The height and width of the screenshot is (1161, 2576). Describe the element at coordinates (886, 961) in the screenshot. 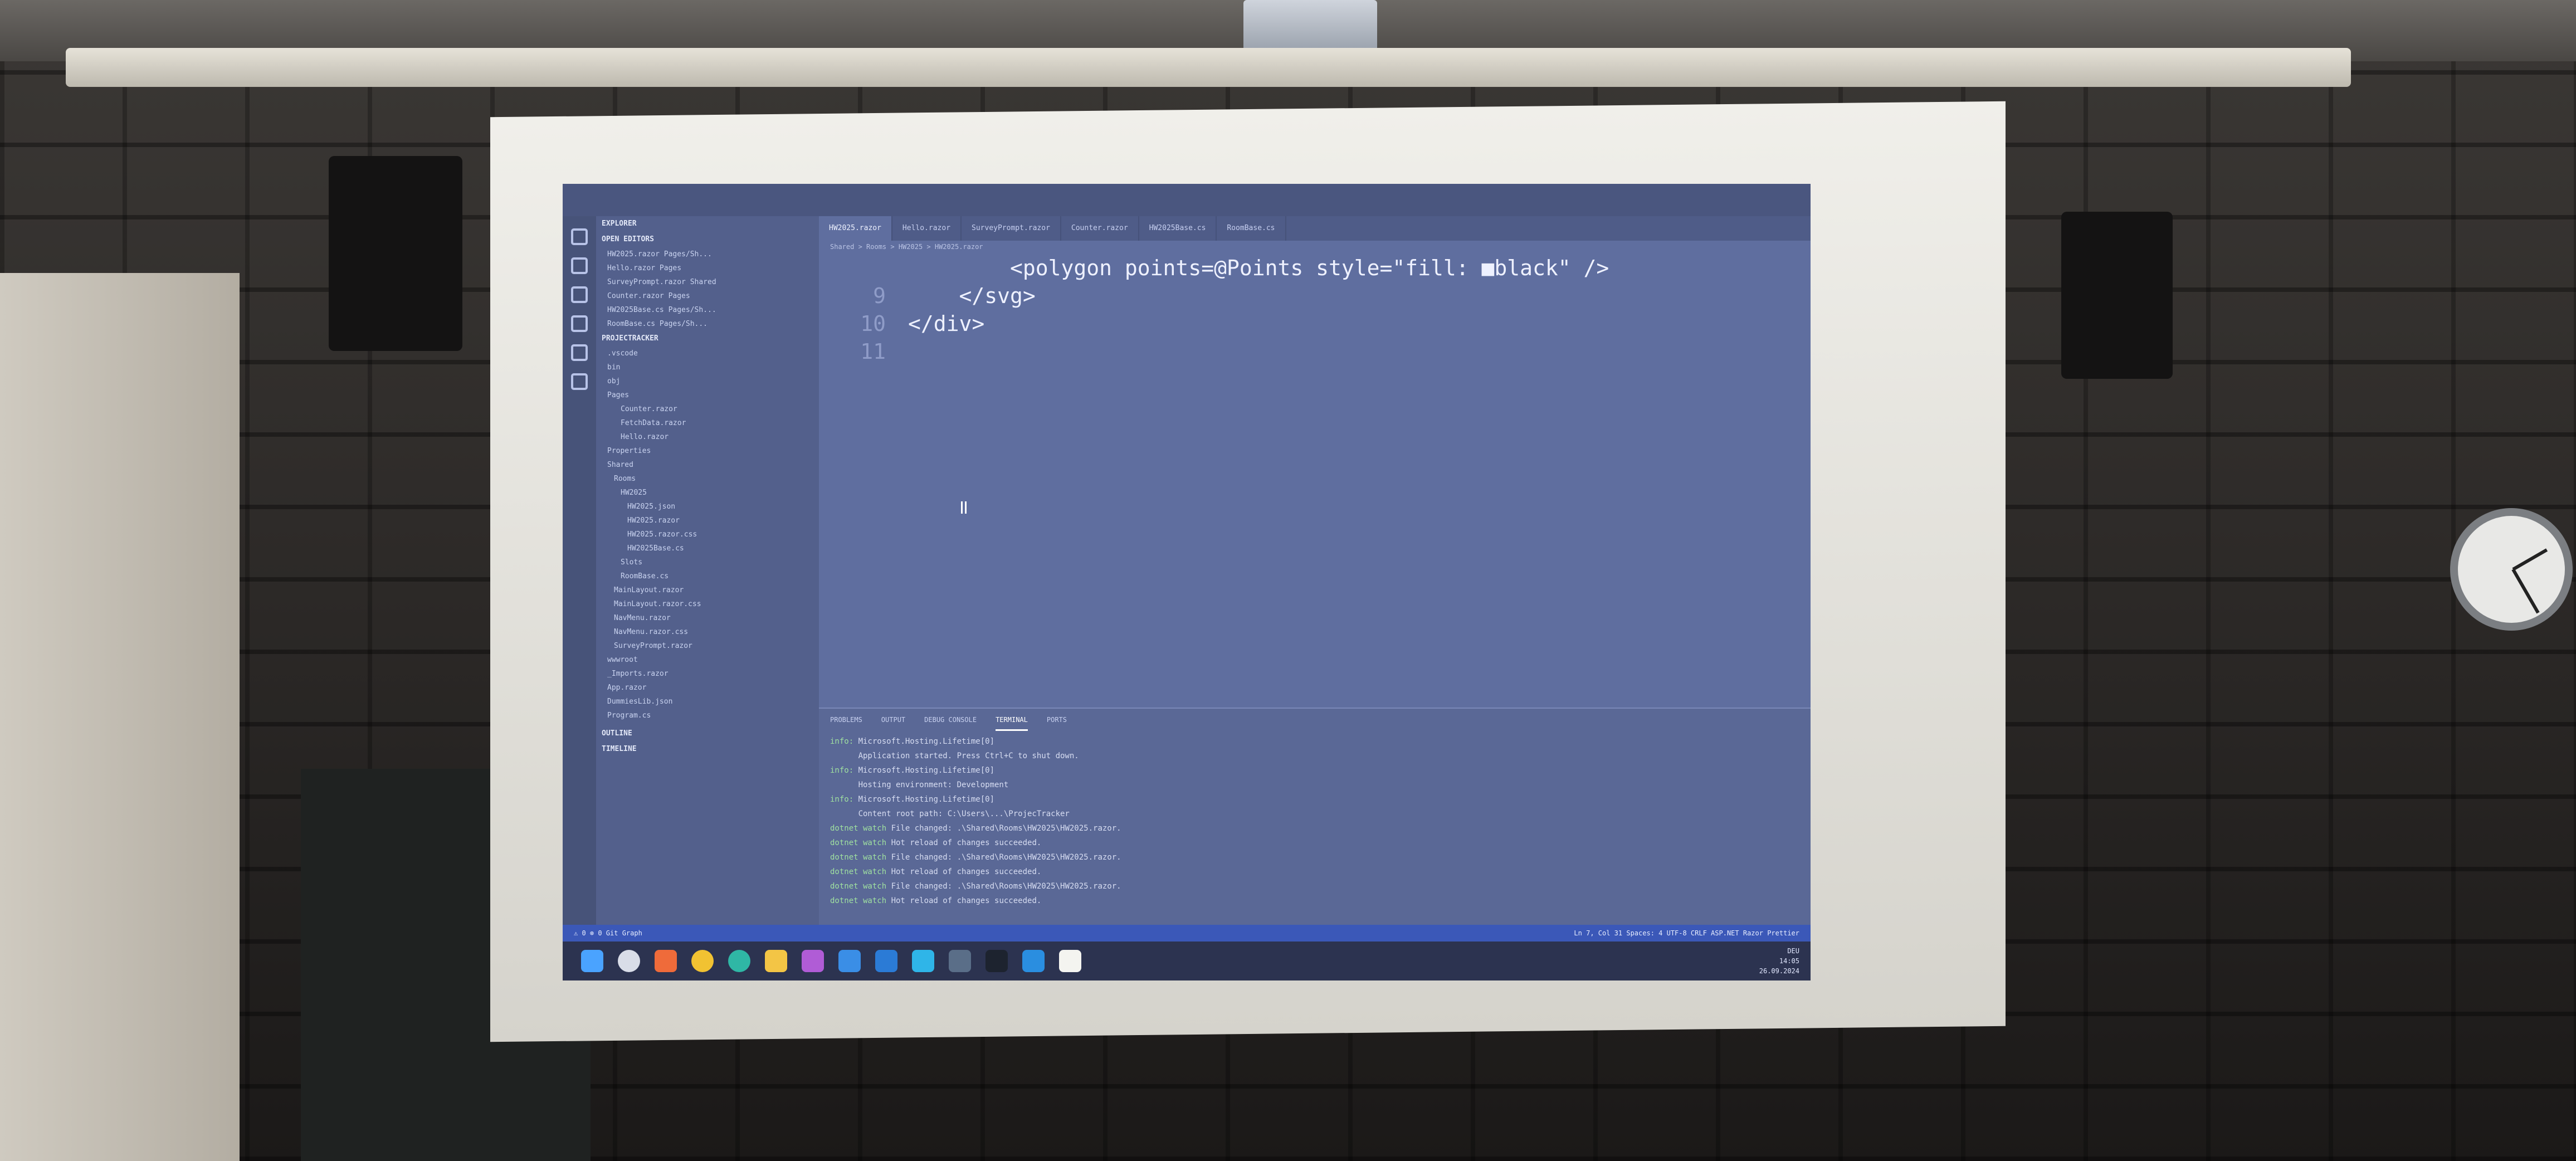

I see `store-icon` at that location.